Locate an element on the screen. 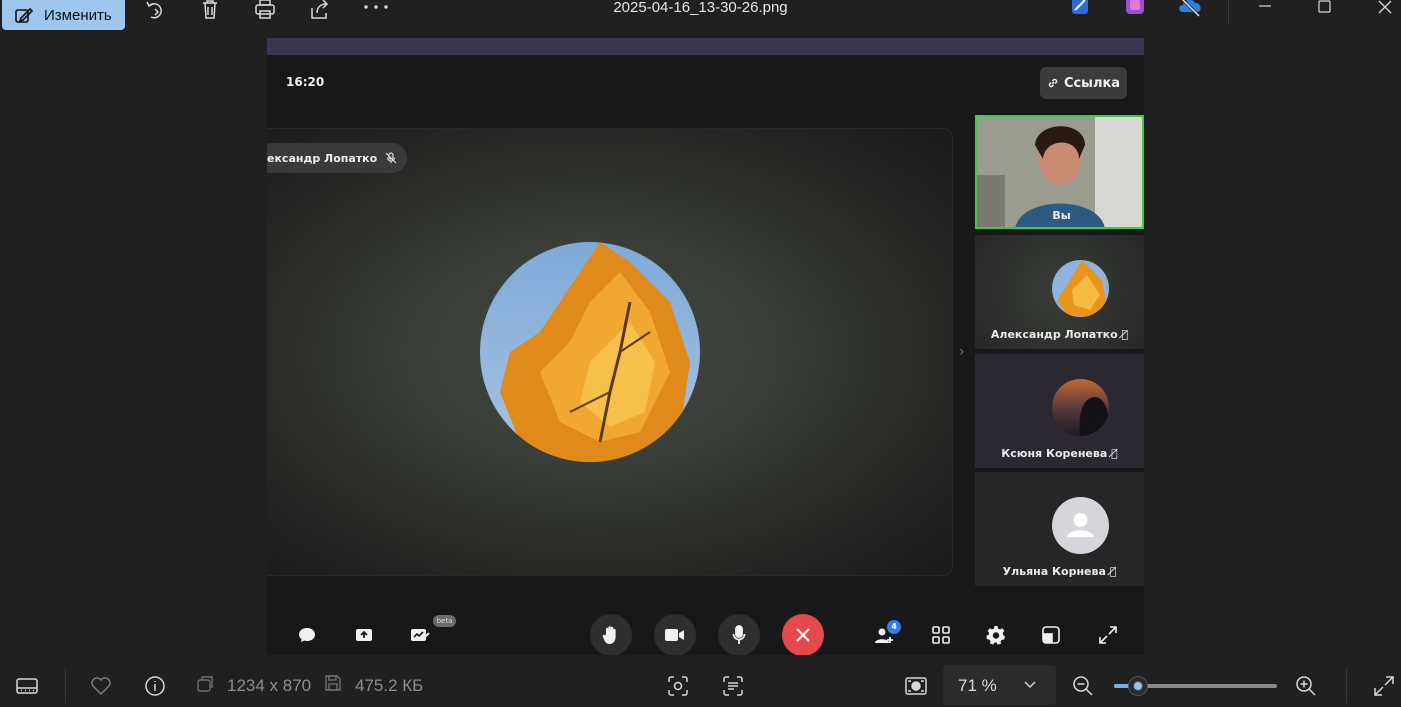  designer-app-icon is located at coordinates (1081, 9).